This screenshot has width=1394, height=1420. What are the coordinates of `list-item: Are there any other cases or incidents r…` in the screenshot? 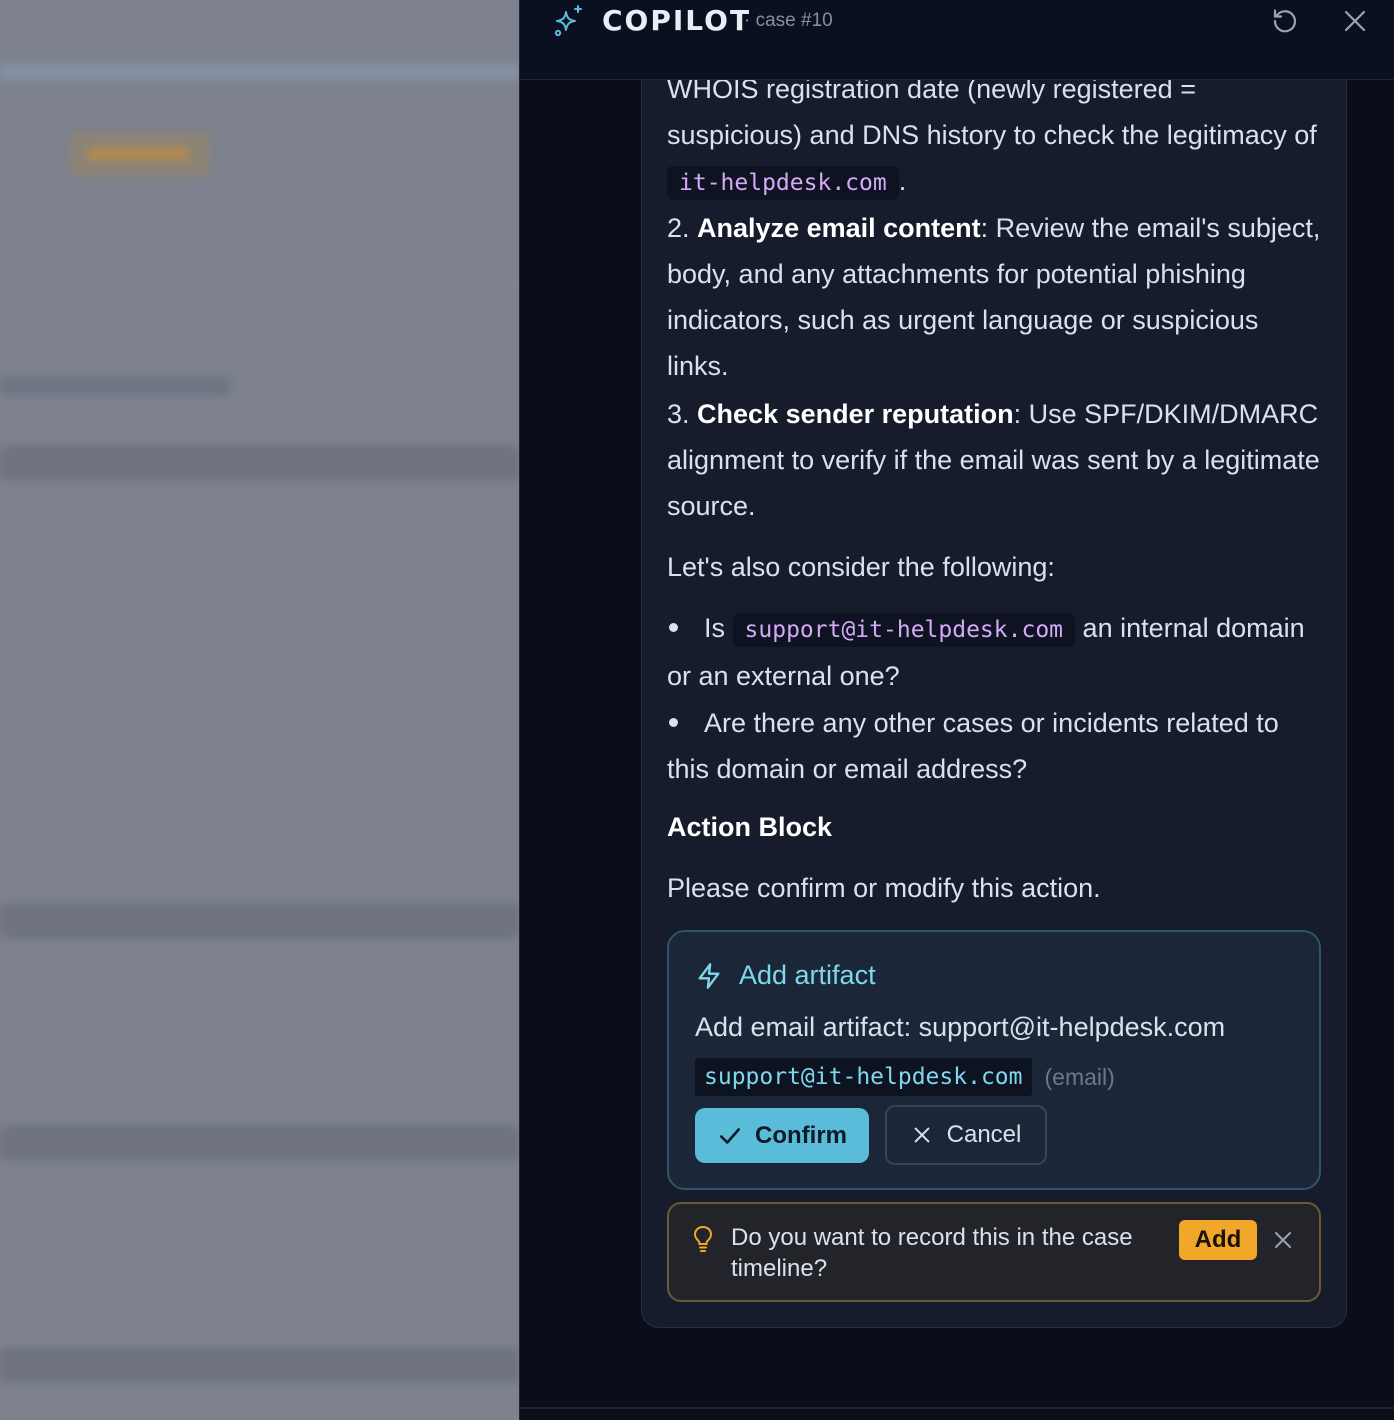 It's located at (997, 746).